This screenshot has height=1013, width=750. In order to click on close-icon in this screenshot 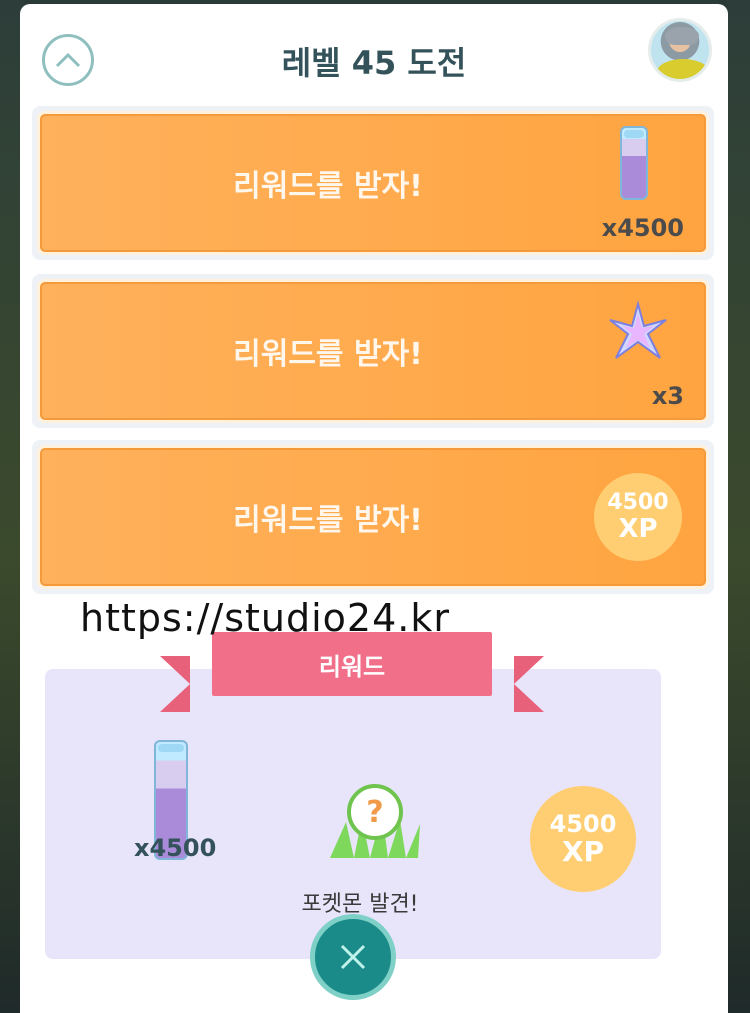, I will do `click(353, 957)`.